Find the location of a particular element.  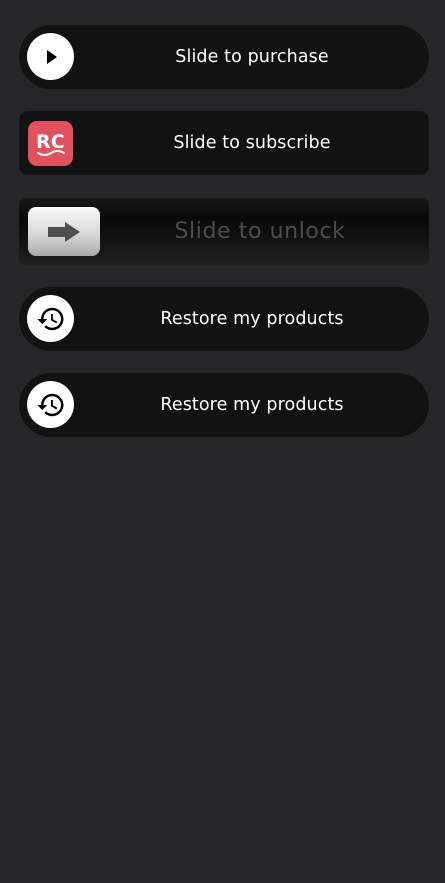

subscribe-slider-knob: RC is located at coordinates (50, 143).